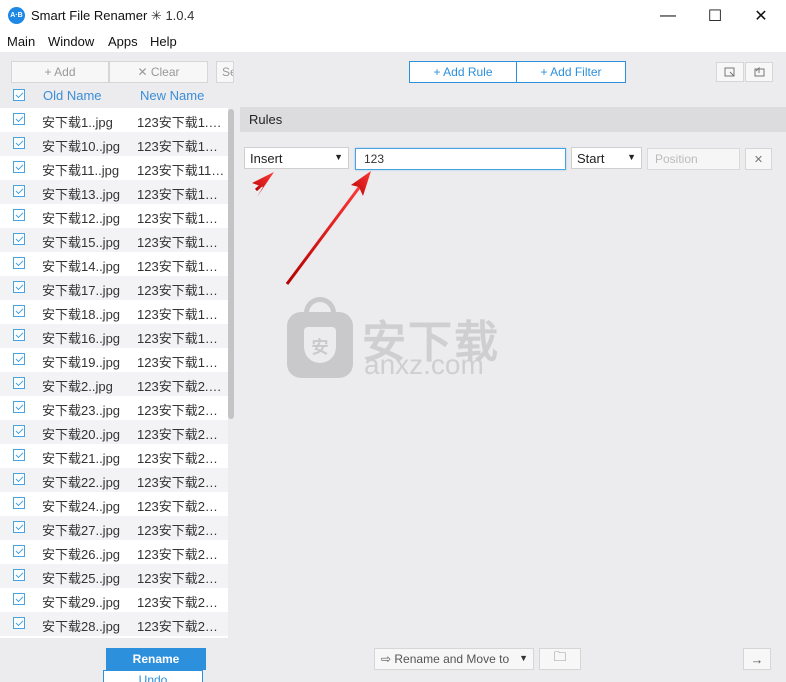 The width and height of the screenshot is (786, 682). I want to click on preset-save-button, so click(759, 72).